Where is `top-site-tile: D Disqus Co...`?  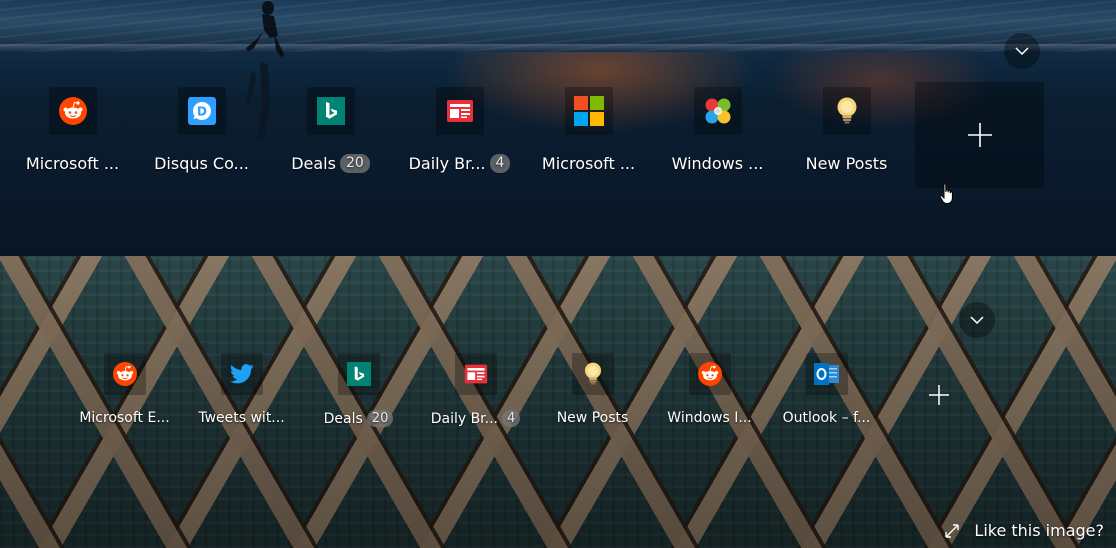
top-site-tile: D Disqus Co... is located at coordinates (201, 135).